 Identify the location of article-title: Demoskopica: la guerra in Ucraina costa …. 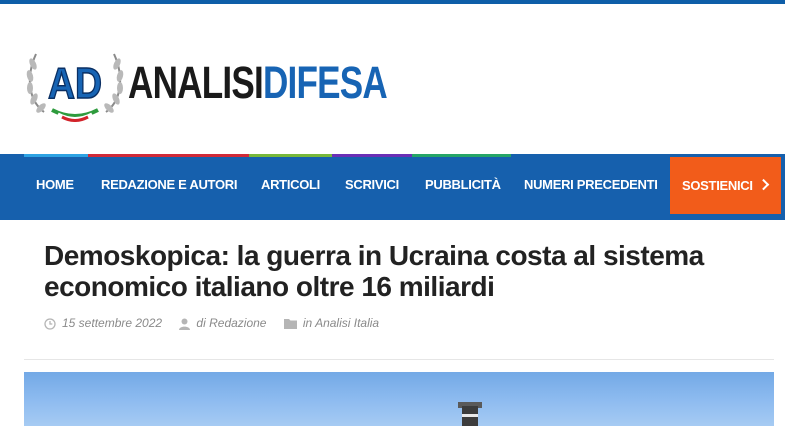
(374, 271).